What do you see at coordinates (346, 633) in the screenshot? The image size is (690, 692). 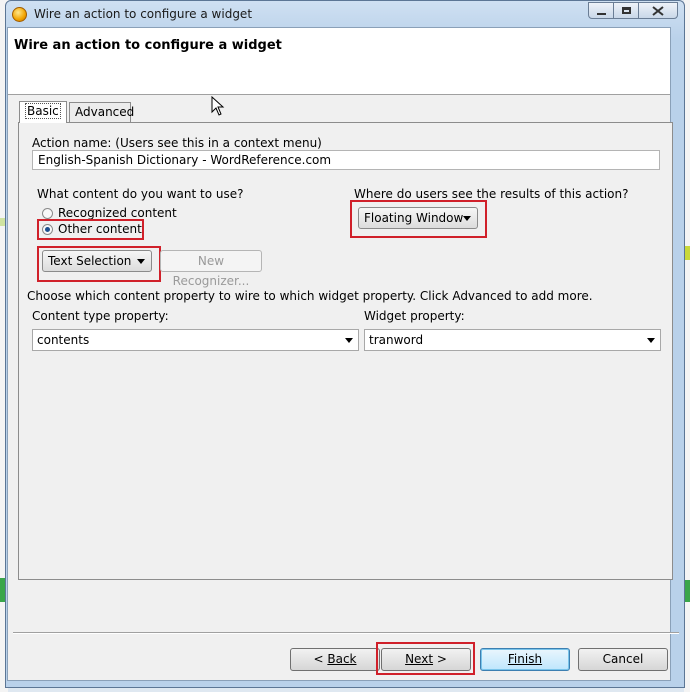 I see `footer-separator` at bounding box center [346, 633].